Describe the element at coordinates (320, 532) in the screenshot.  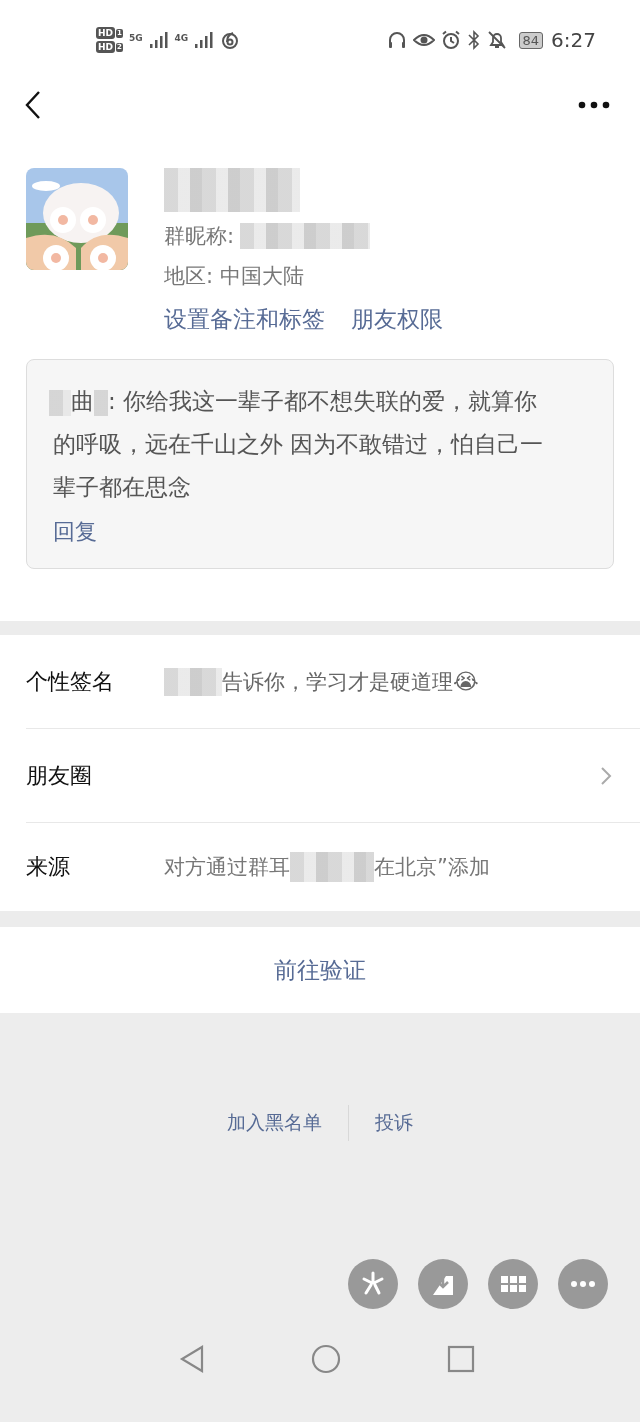
I see `reply-link: 回复` at that location.